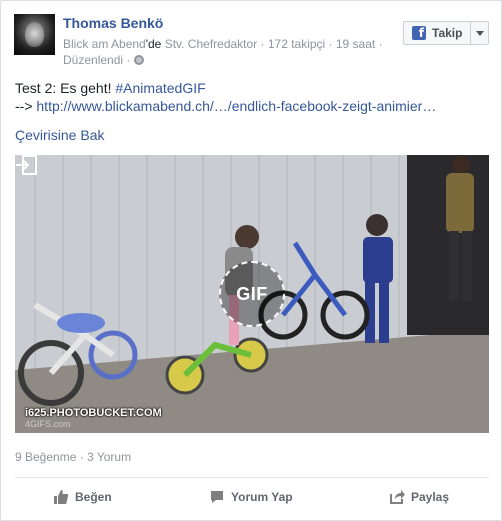  Describe the element at coordinates (109, 457) in the screenshot. I see `comments-count: 3 Yorum` at that location.